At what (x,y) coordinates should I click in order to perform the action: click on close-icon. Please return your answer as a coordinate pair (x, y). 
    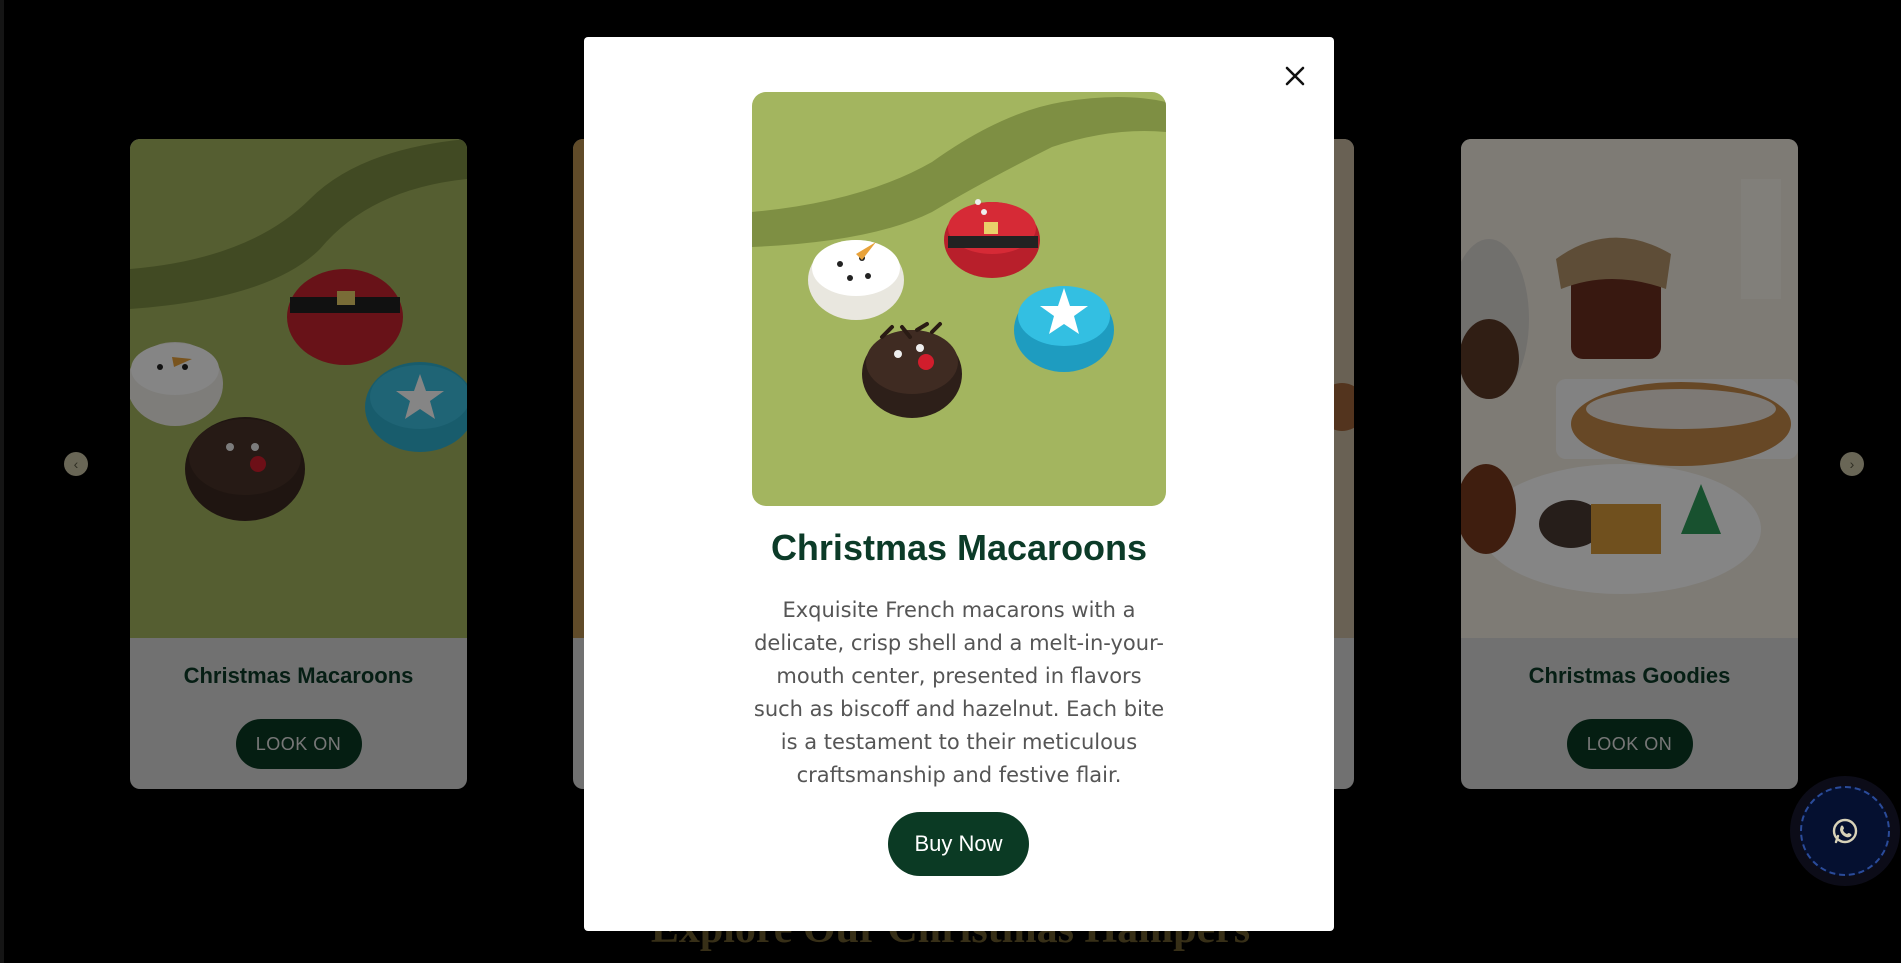
    Looking at the image, I should click on (1295, 76).